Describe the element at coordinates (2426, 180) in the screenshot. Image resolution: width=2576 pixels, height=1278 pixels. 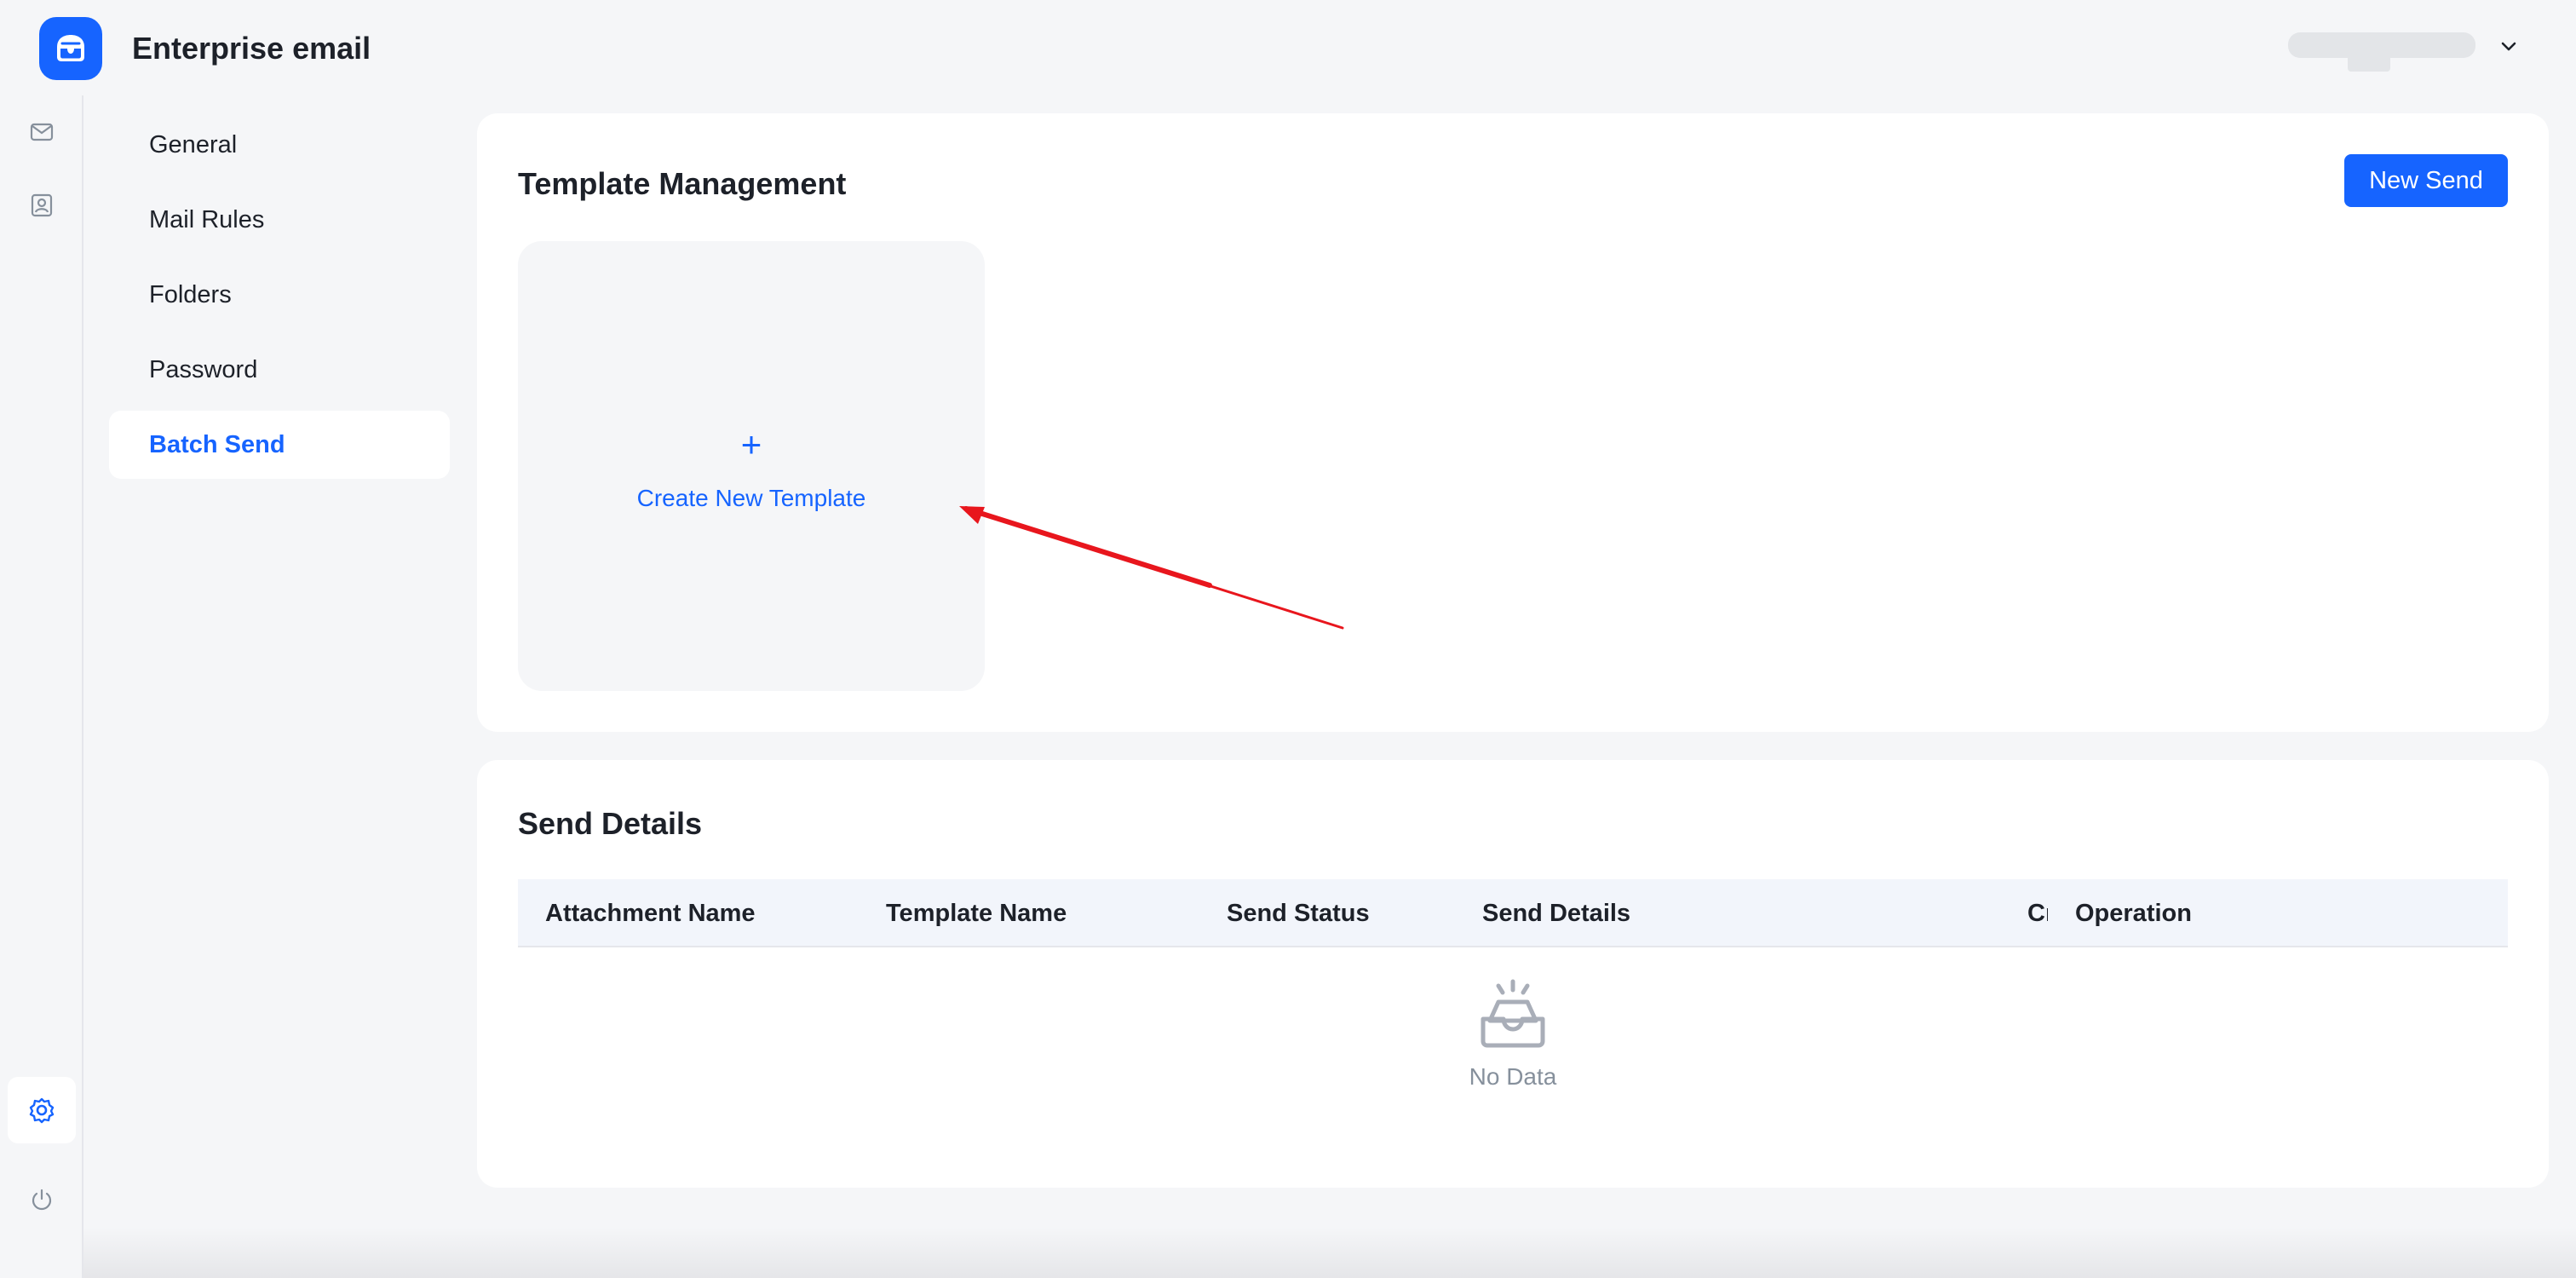
I see `new-send-button: New Send` at that location.